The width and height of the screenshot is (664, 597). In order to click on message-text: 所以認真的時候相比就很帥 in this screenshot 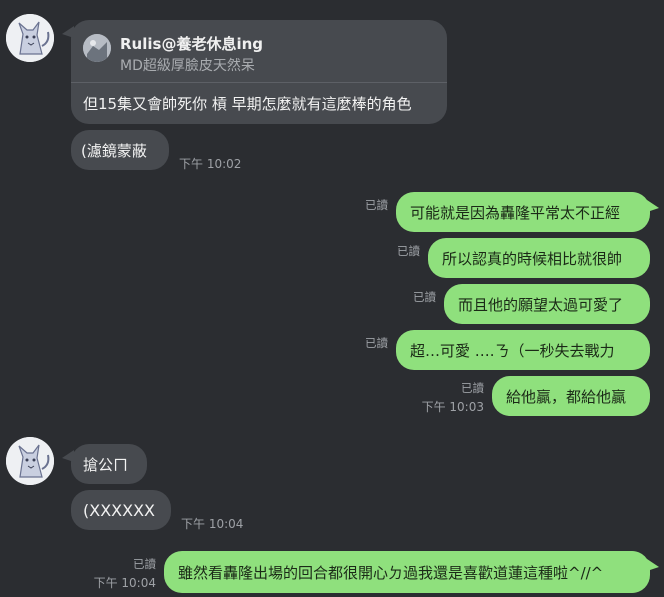, I will do `click(532, 258)`.